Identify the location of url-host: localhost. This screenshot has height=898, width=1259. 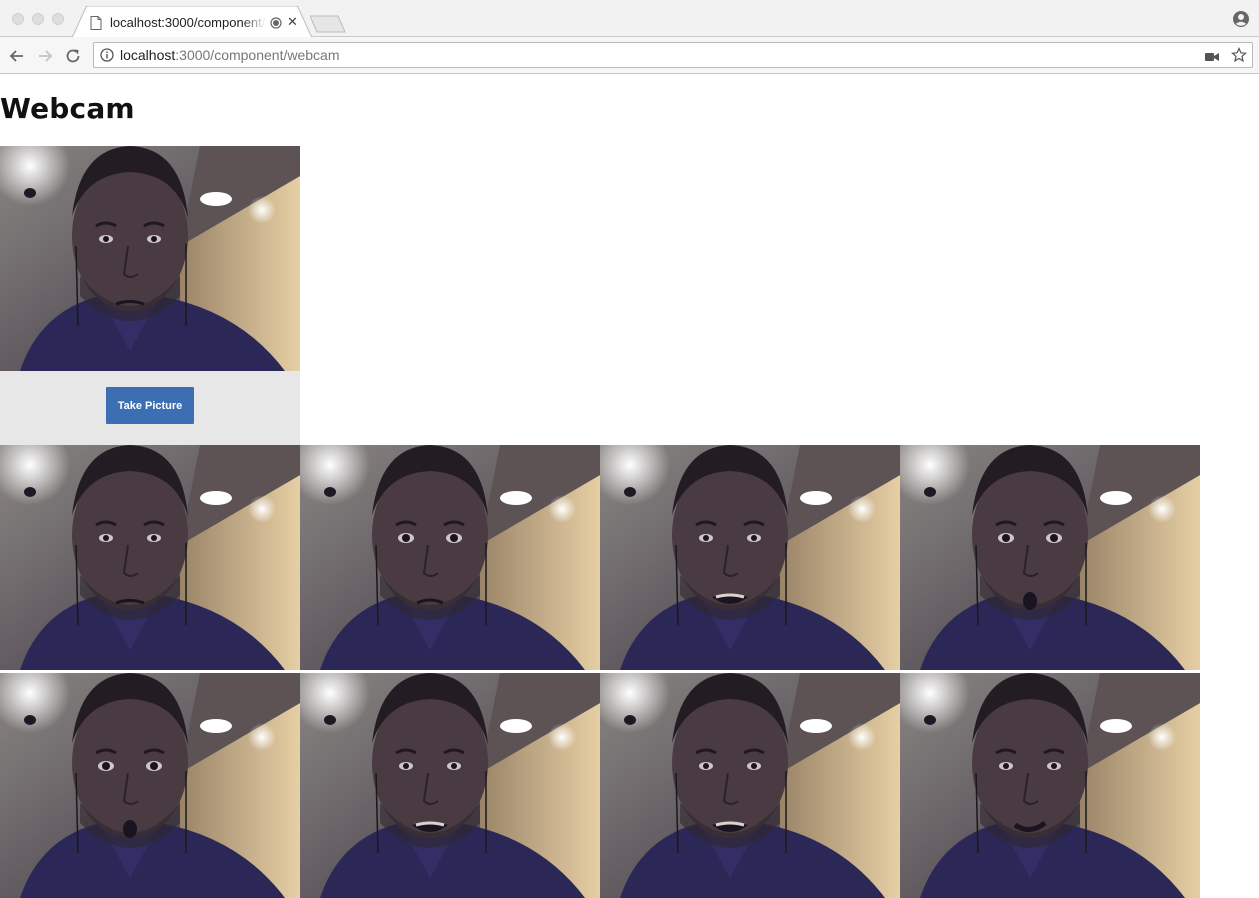
(148, 55).